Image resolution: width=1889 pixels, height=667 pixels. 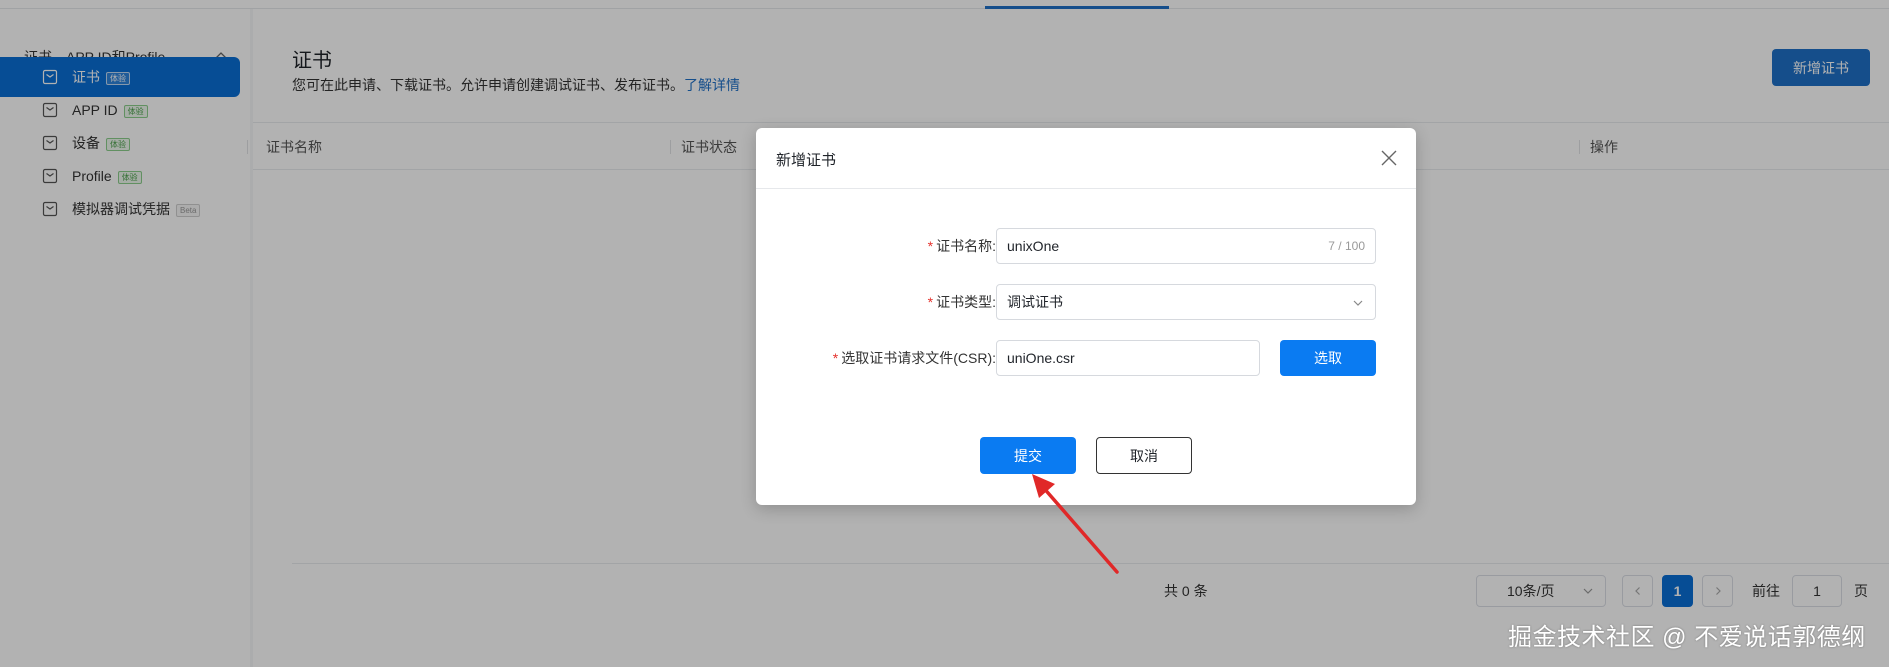 I want to click on csr-file-input: uniOne.csr, so click(x=1128, y=358).